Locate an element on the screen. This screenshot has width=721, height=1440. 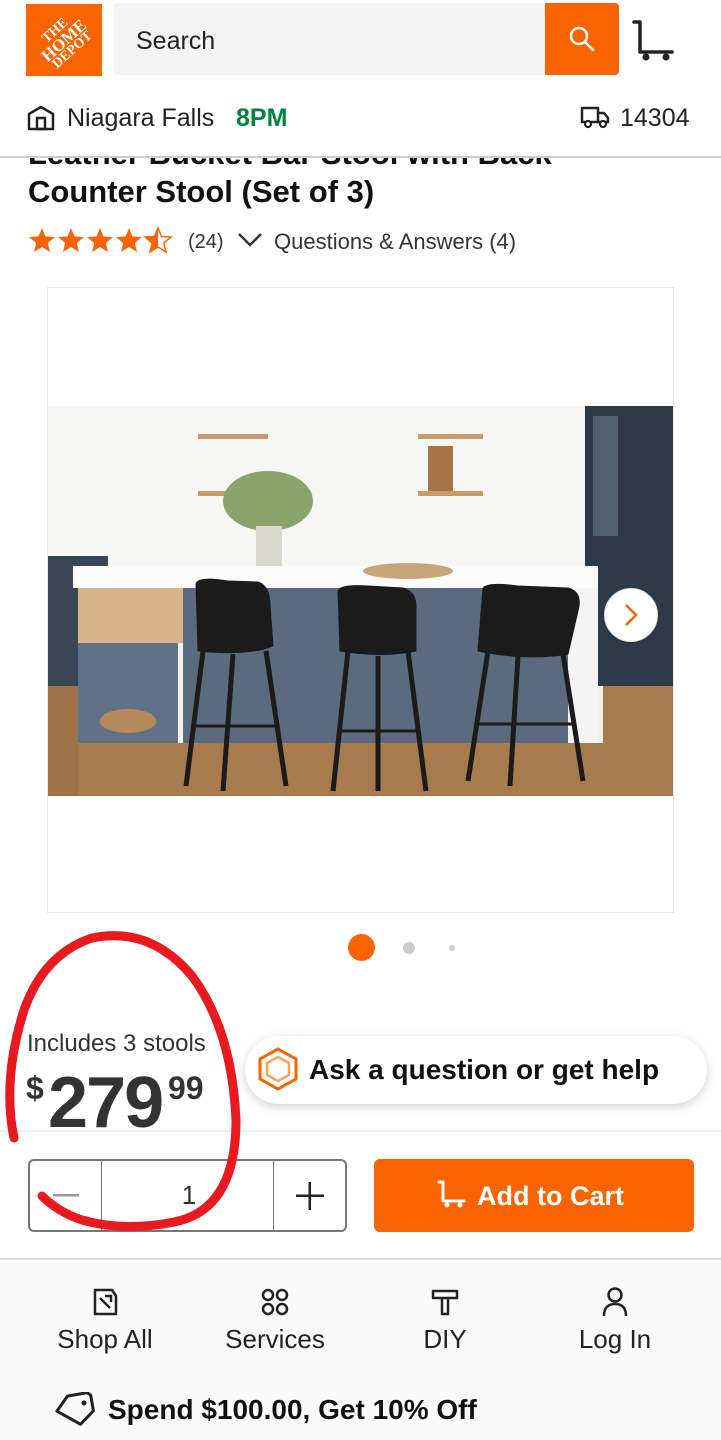
pagination-dot-active is located at coordinates (361, 947).